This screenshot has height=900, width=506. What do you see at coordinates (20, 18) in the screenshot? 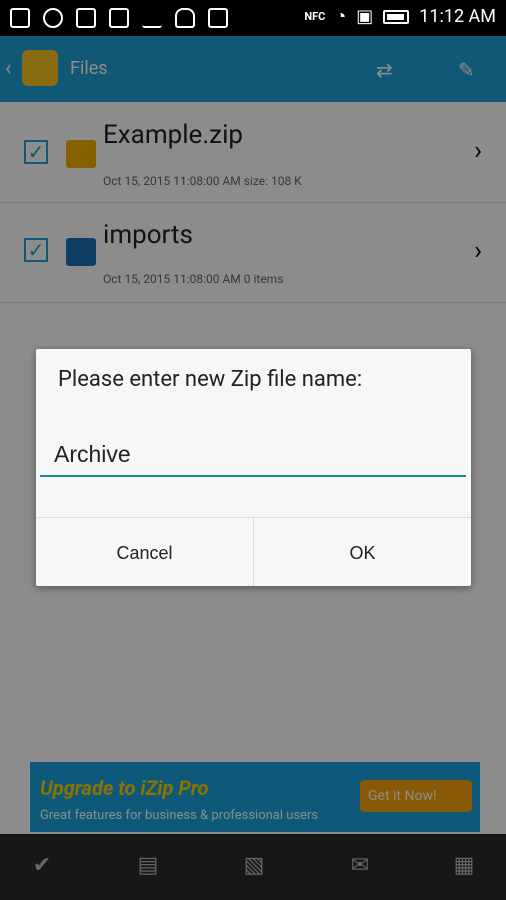
I see `gallery-icon` at bounding box center [20, 18].